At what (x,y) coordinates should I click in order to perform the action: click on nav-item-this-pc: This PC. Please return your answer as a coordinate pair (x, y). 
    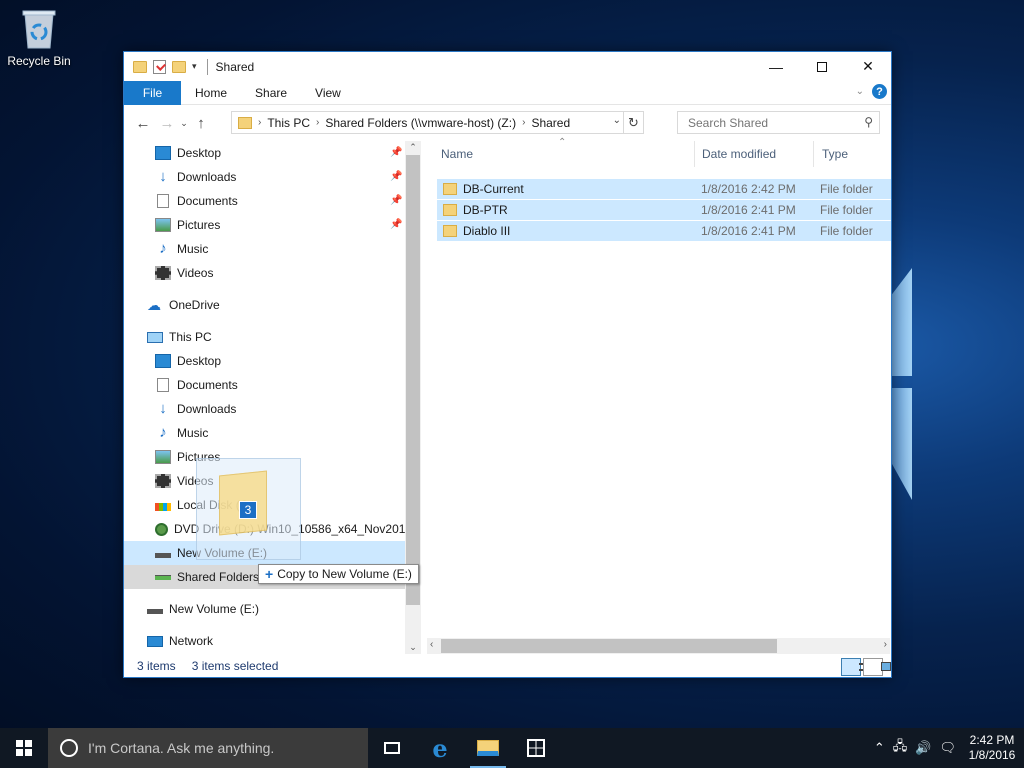
    Looking at the image, I should click on (179, 337).